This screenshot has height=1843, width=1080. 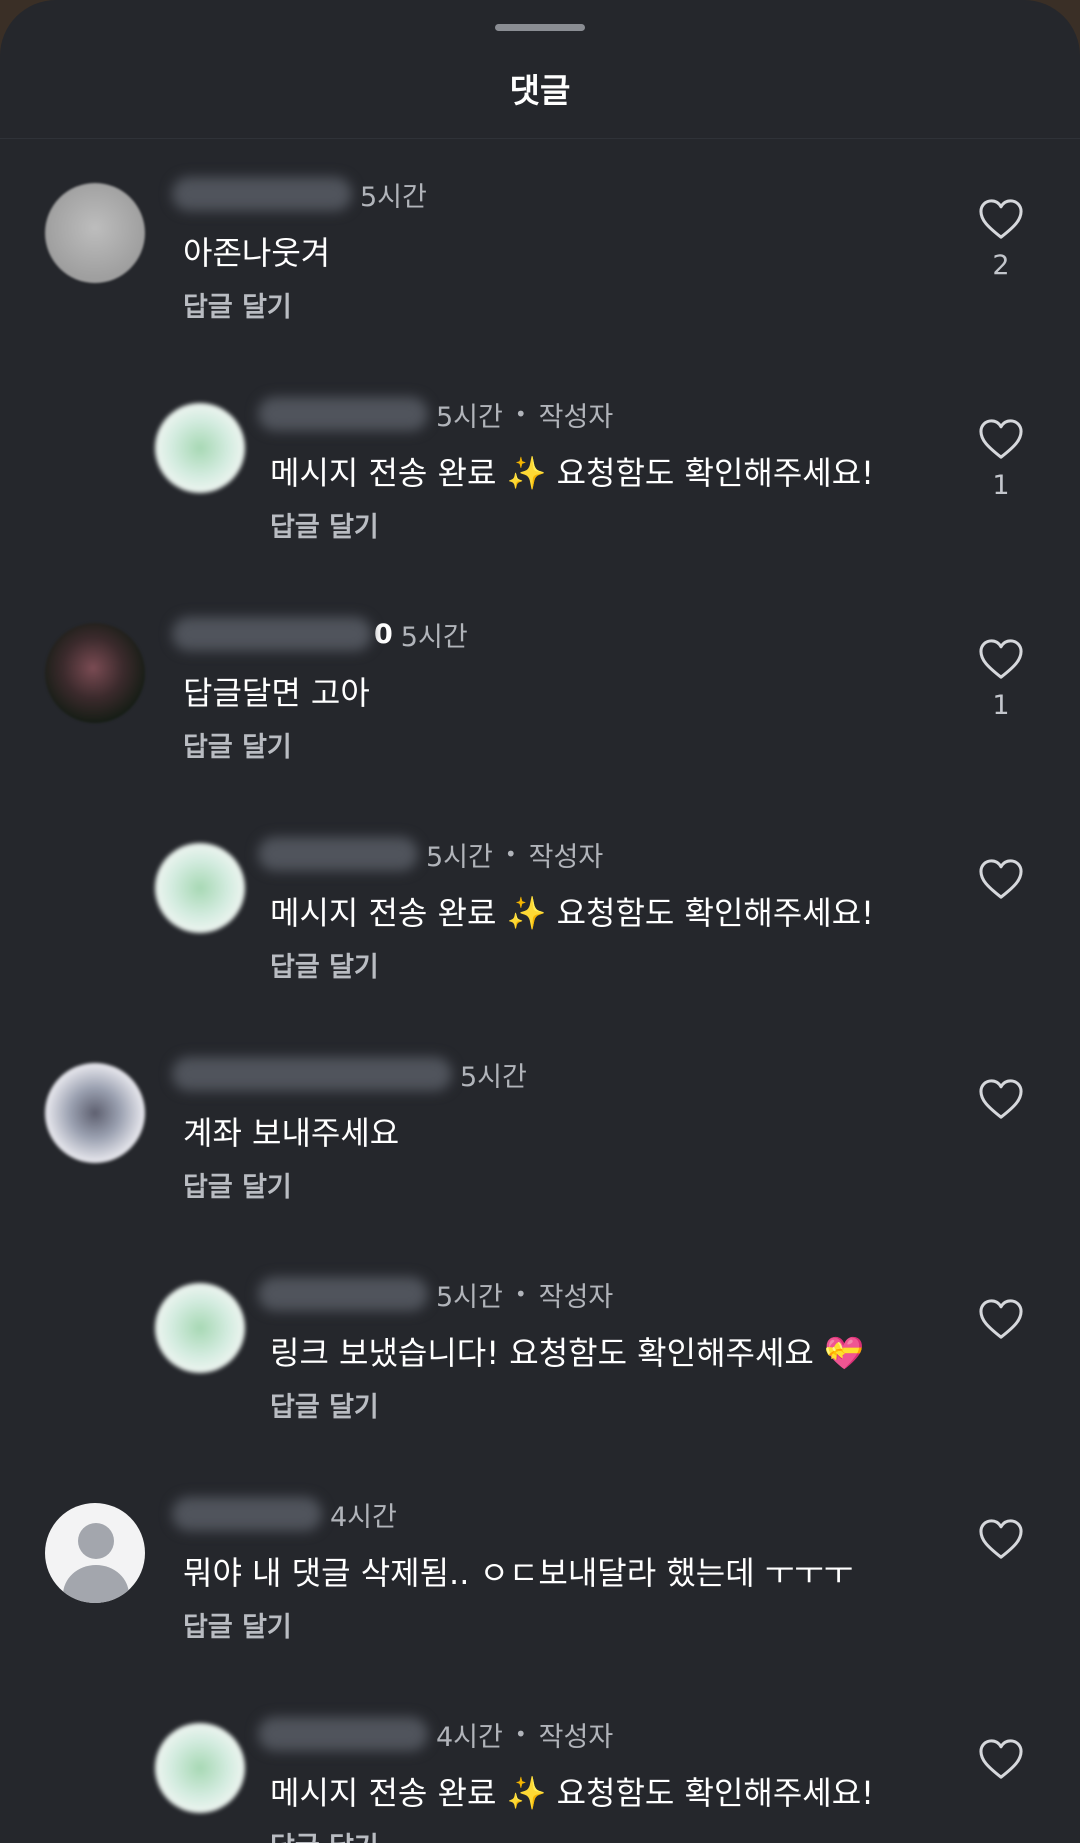 I want to click on comment-meta: 4시간, so click(x=284, y=1514).